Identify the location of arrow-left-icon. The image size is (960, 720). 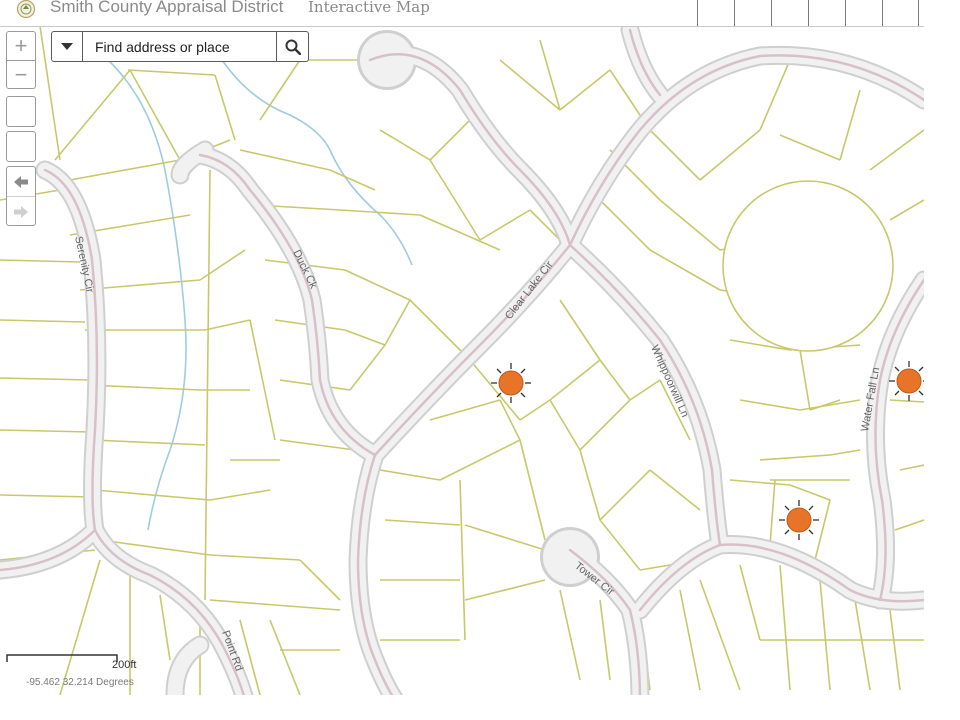
(21, 181).